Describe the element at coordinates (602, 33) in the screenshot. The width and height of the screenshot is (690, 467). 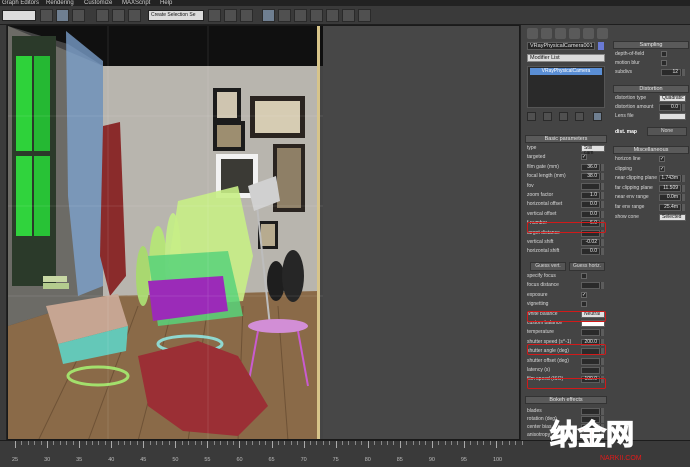
I see `utilities-tab-icon` at that location.